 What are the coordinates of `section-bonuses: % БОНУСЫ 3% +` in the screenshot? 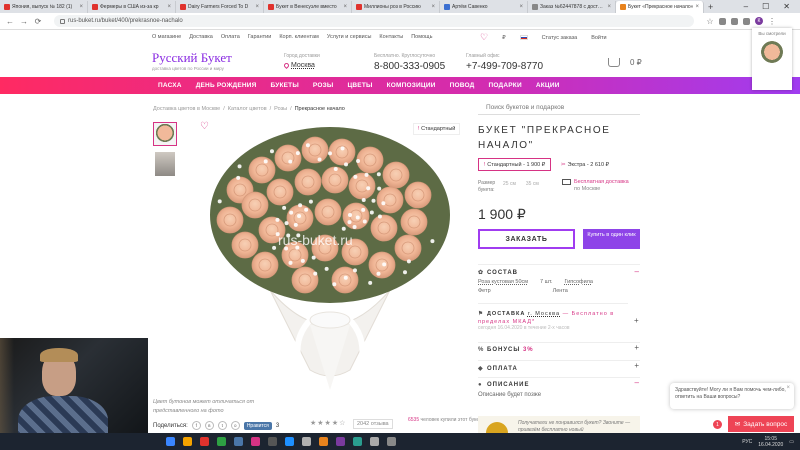 It's located at (559, 347).